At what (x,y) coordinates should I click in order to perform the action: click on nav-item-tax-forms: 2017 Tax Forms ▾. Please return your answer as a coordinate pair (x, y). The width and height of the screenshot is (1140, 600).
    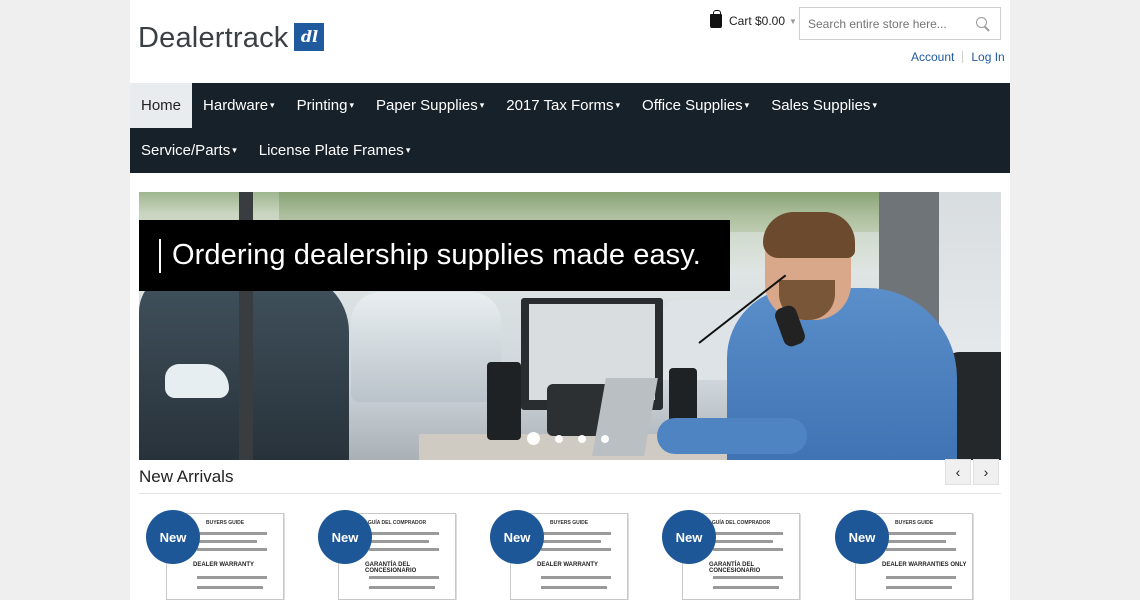
    Looking at the image, I should click on (563, 105).